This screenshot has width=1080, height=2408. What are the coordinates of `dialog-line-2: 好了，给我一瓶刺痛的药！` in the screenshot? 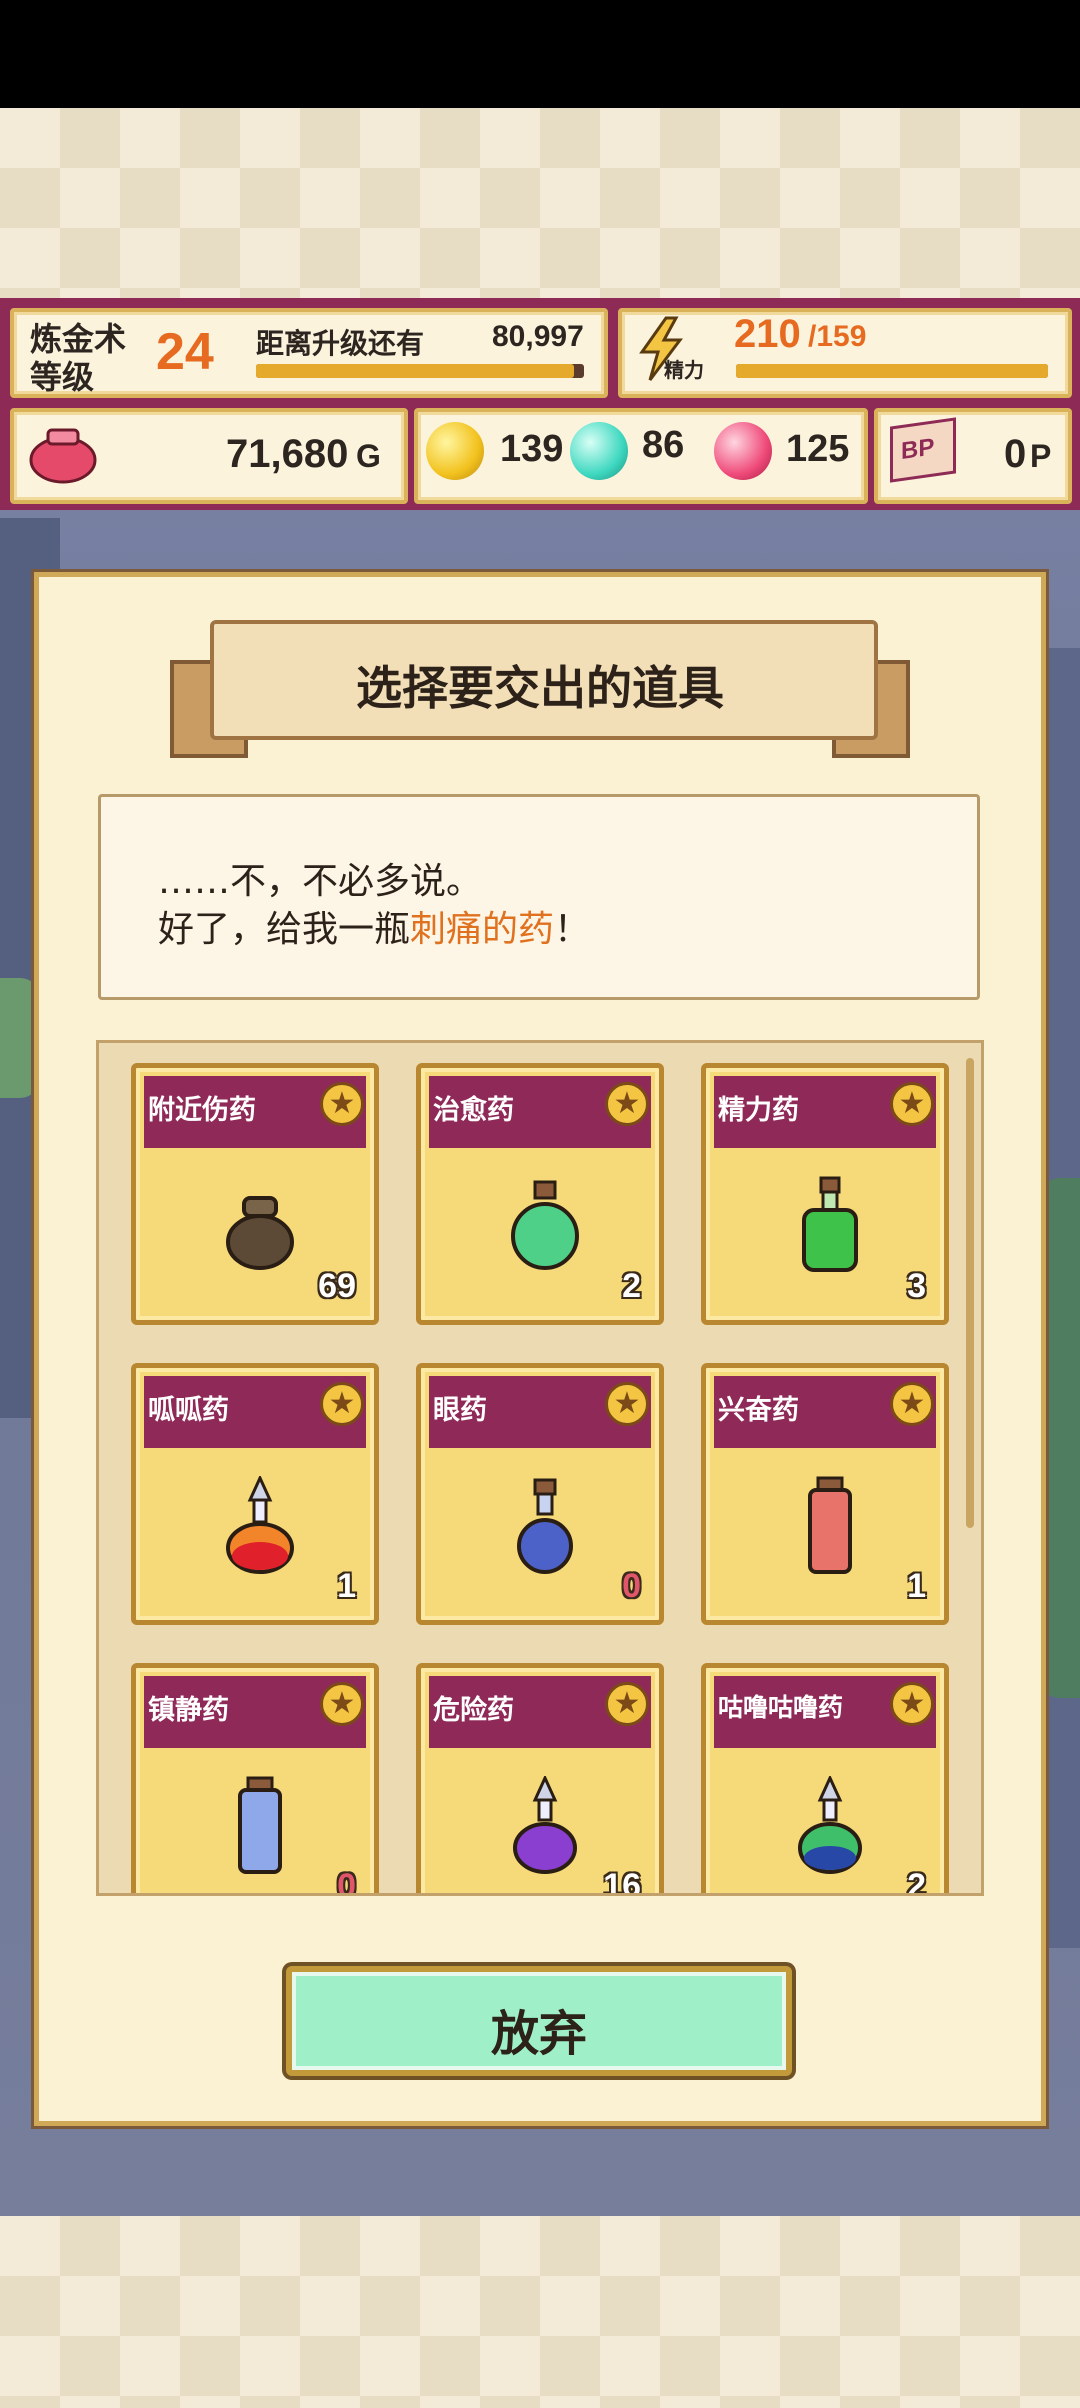 It's located at (374, 926).